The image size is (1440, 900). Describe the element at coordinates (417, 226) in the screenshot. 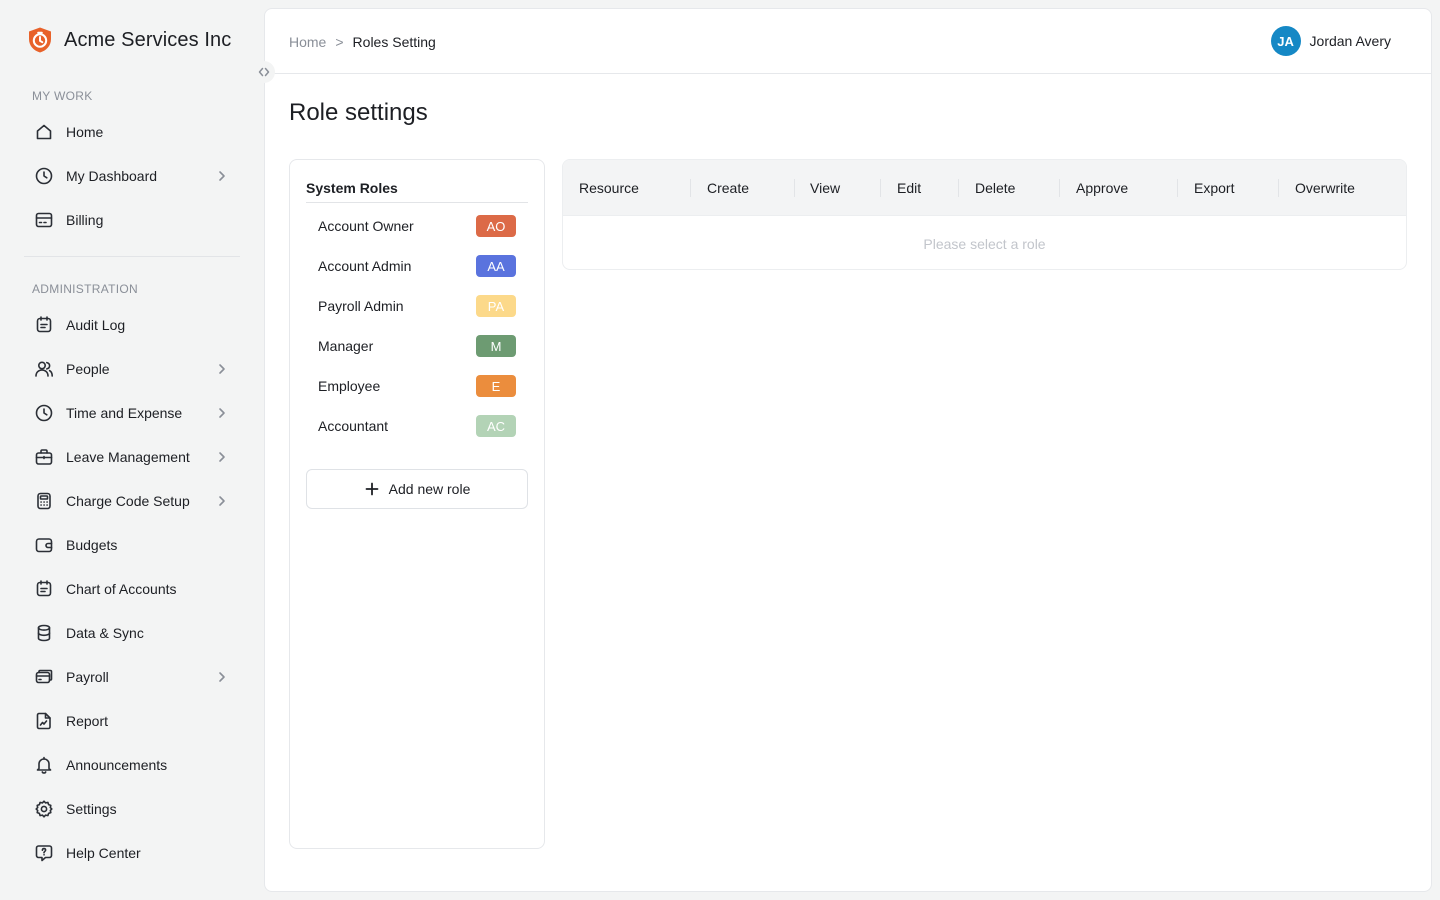

I see `role-item-account-owner: Account Owner AO` at that location.